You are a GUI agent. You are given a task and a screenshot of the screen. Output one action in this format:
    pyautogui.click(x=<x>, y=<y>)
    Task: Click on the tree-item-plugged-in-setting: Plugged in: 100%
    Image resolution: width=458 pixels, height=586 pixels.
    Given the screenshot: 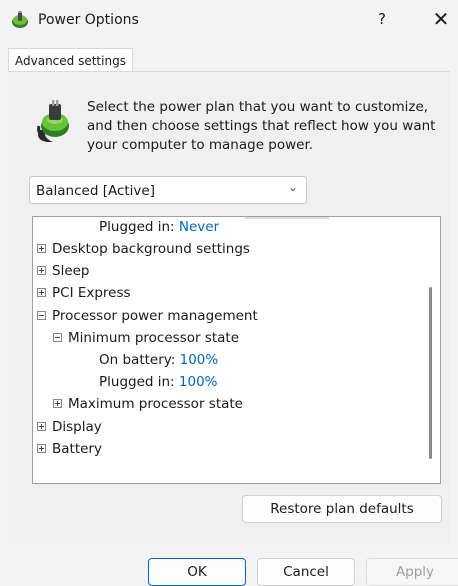 What is the action you would take?
    pyautogui.click(x=158, y=382)
    